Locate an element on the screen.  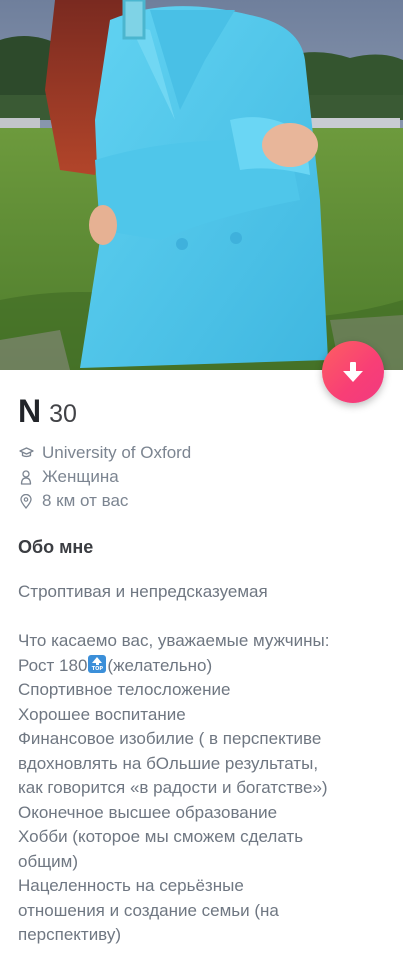
profile-name: N is located at coordinates (30, 411).